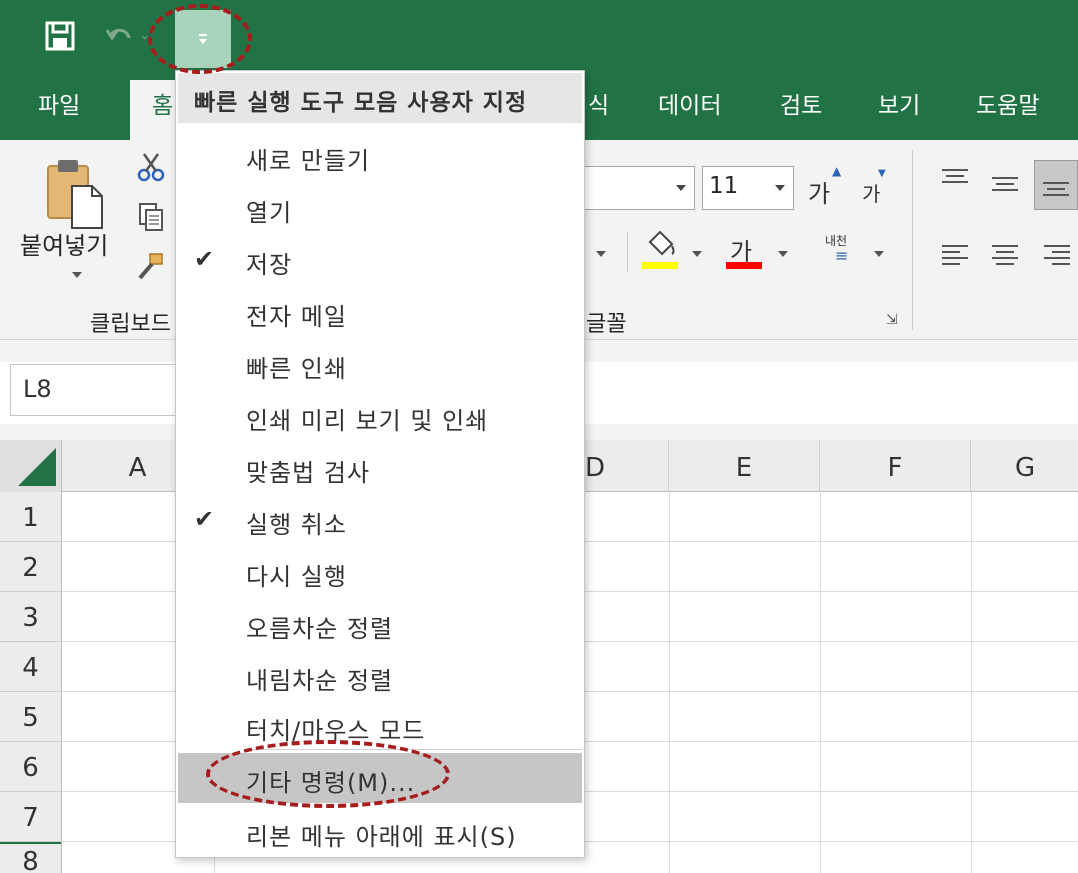  I want to click on menu-item-label: 전자 메일, so click(296, 317).